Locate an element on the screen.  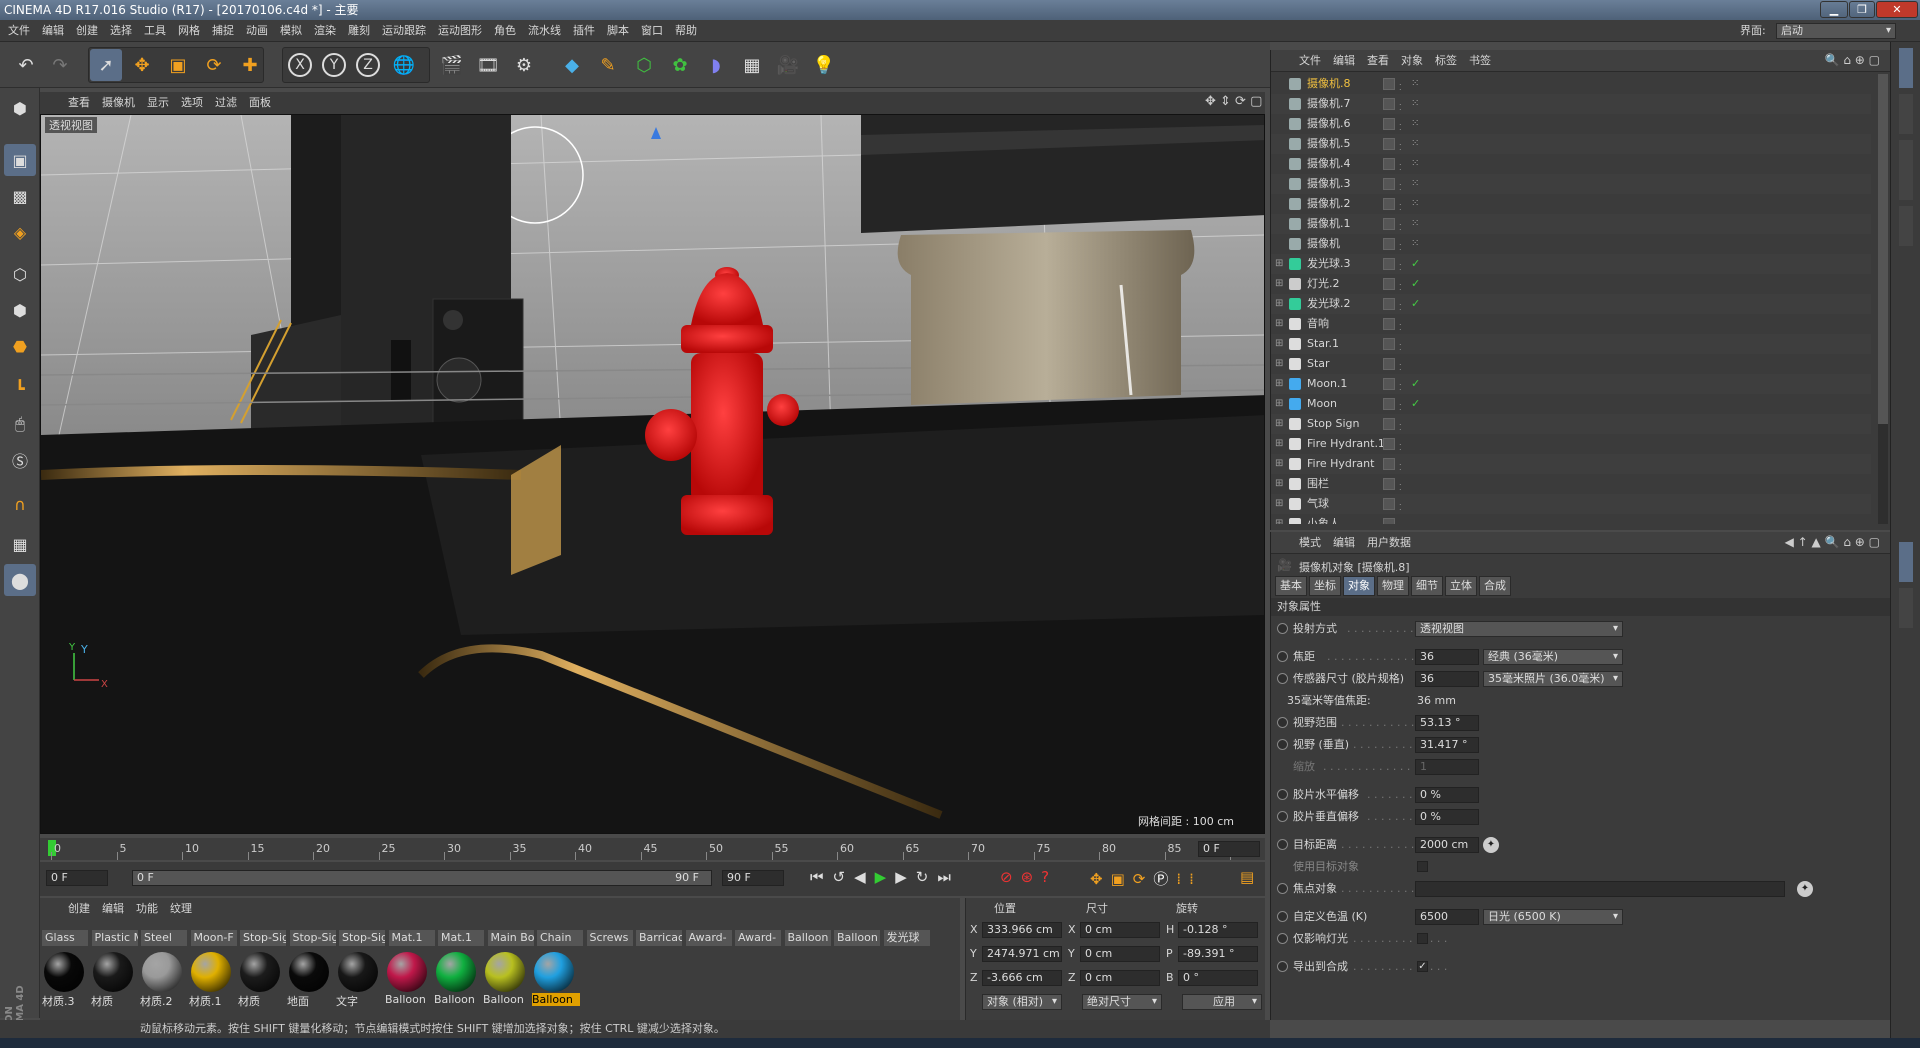
coord-field: 0 ° is located at coordinates (1218, 978).